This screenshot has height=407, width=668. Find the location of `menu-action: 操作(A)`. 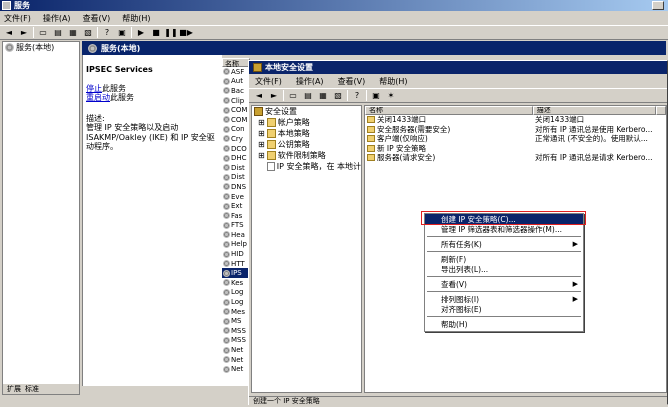

menu-action: 操作(A) is located at coordinates (57, 18).